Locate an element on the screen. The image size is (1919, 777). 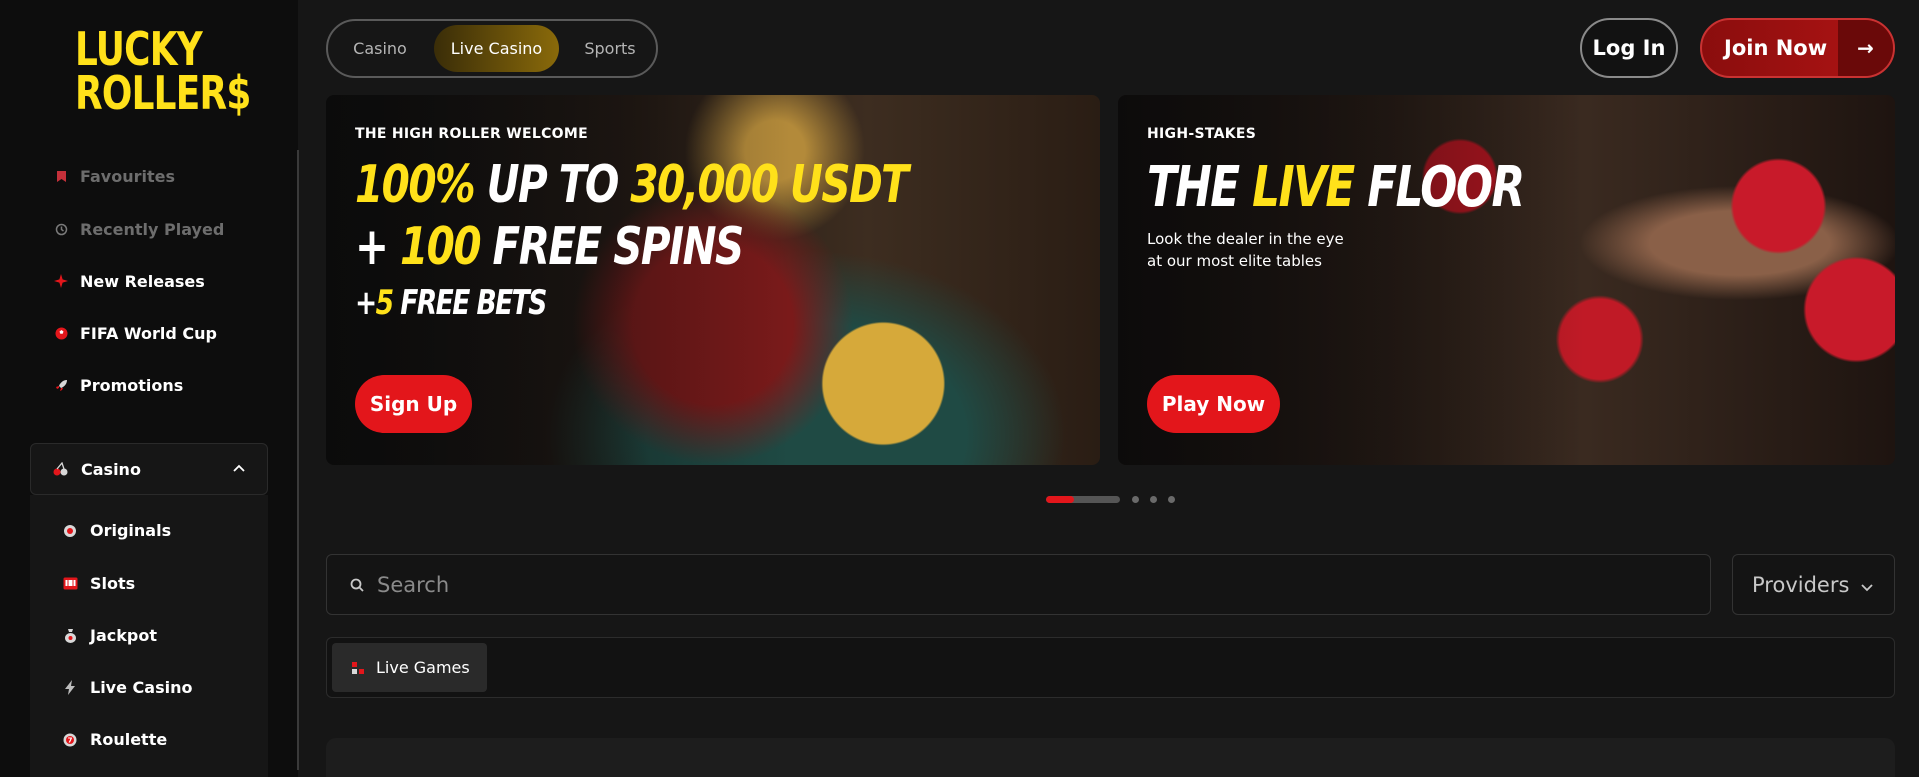
sidebar-item-live-casino: Live Casino is located at coordinates (127, 687).